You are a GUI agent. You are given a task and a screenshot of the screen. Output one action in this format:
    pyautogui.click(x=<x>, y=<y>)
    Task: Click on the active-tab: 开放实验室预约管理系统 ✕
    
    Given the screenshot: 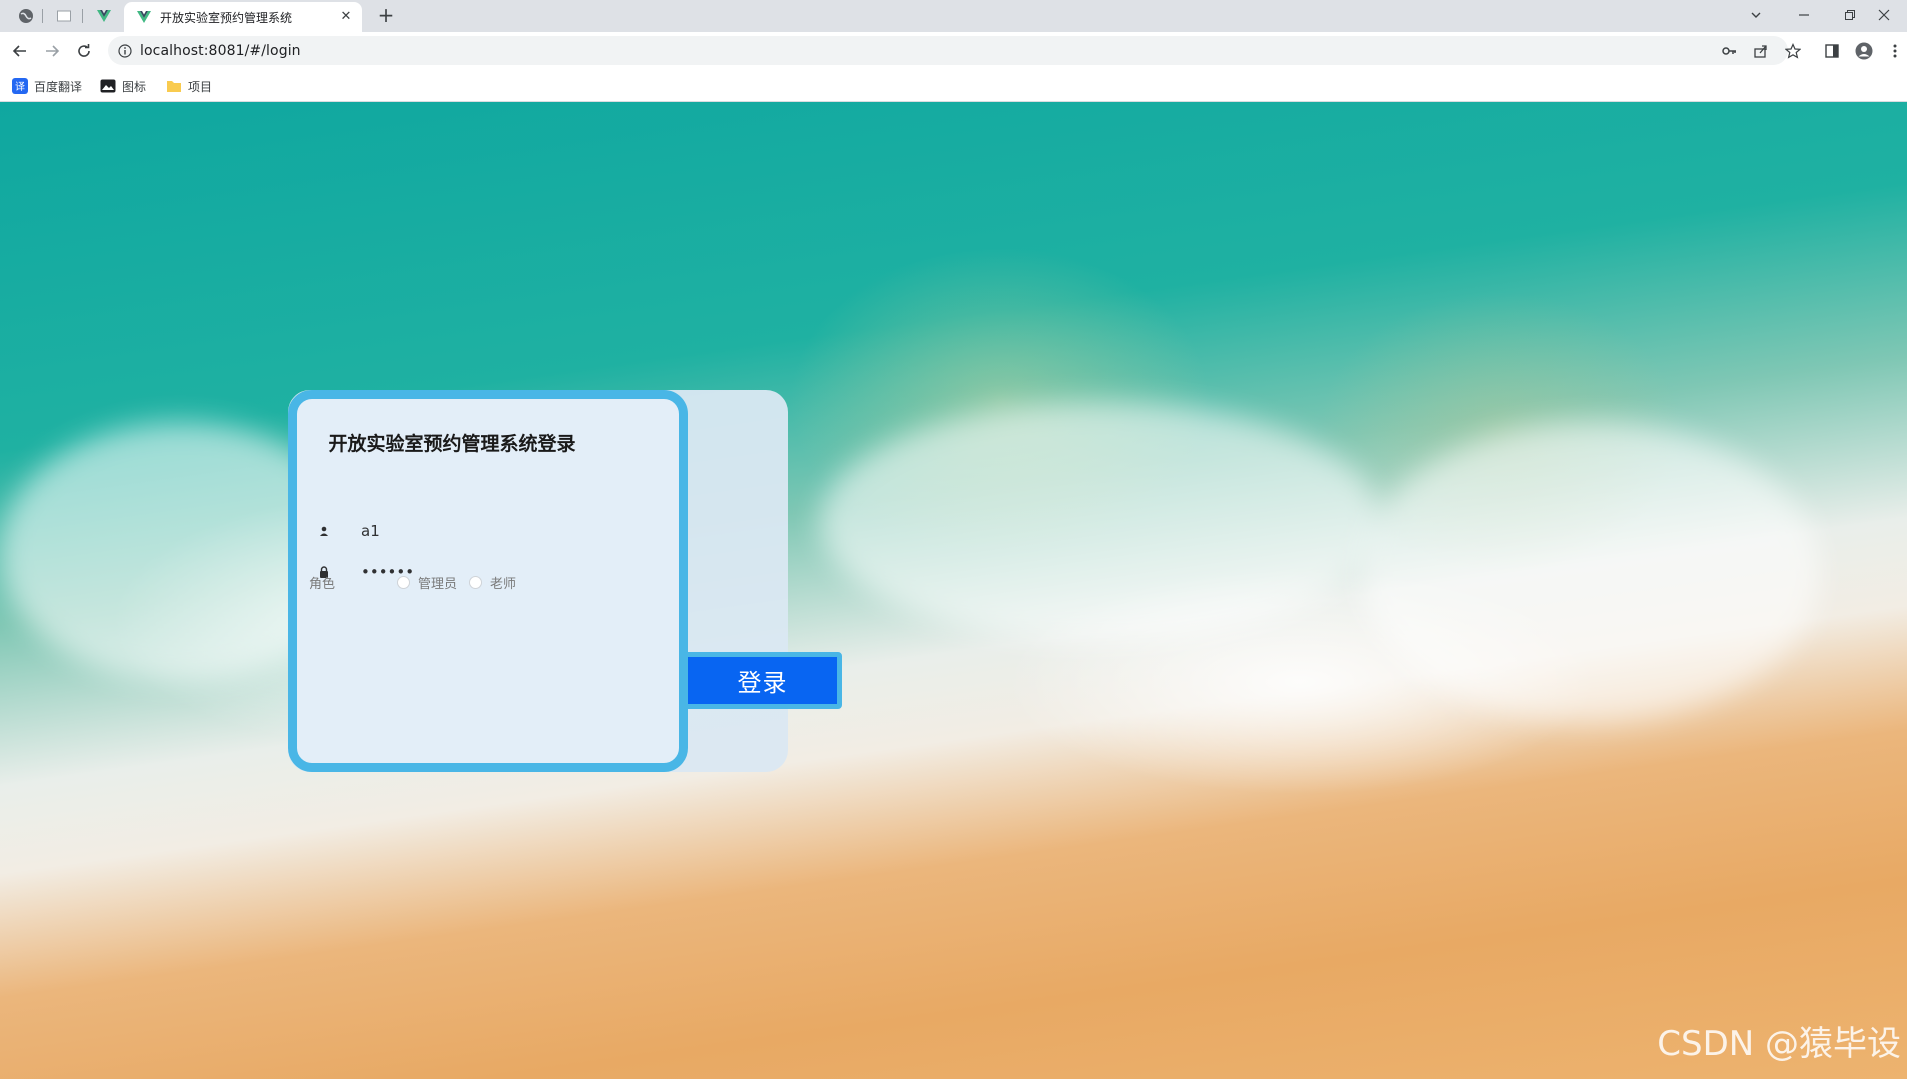 What is the action you would take?
    pyautogui.click(x=243, y=17)
    